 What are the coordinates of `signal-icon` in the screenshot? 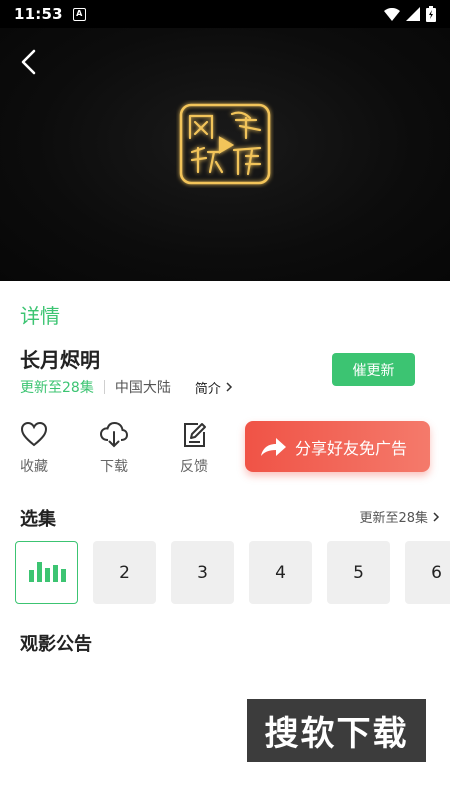 It's located at (413, 14).